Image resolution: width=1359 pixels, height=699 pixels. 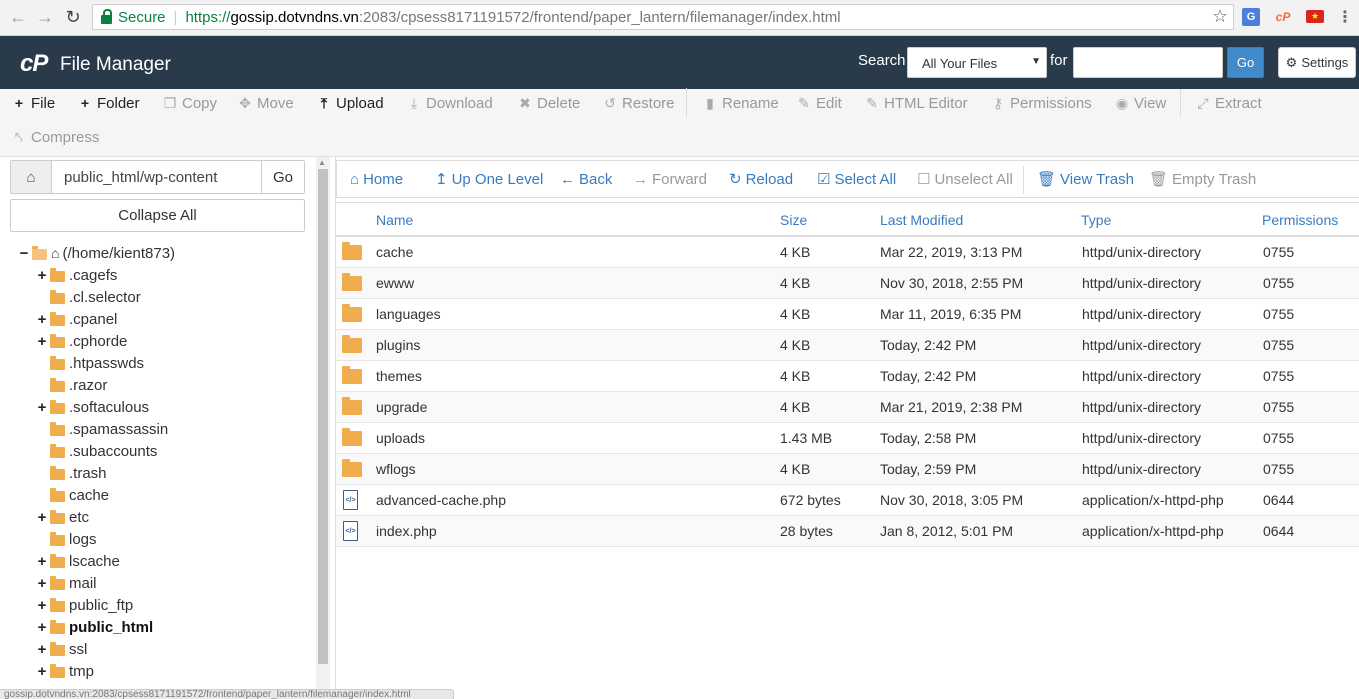 I want to click on file-type: application/x-httpd-php, so click(x=1153, y=531).